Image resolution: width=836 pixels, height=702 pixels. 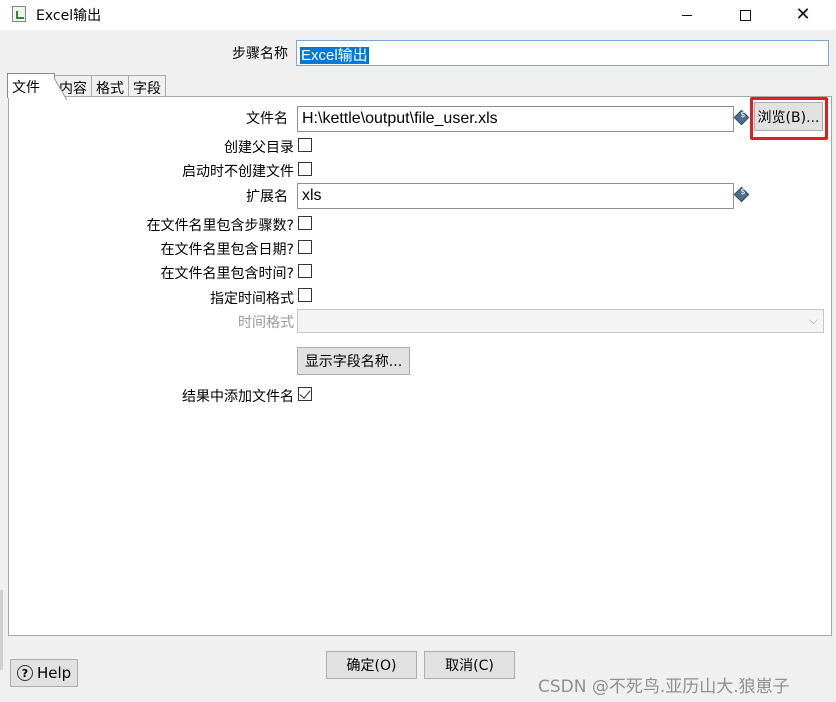 I want to click on create-parent-dir-checkbox, so click(x=305, y=145).